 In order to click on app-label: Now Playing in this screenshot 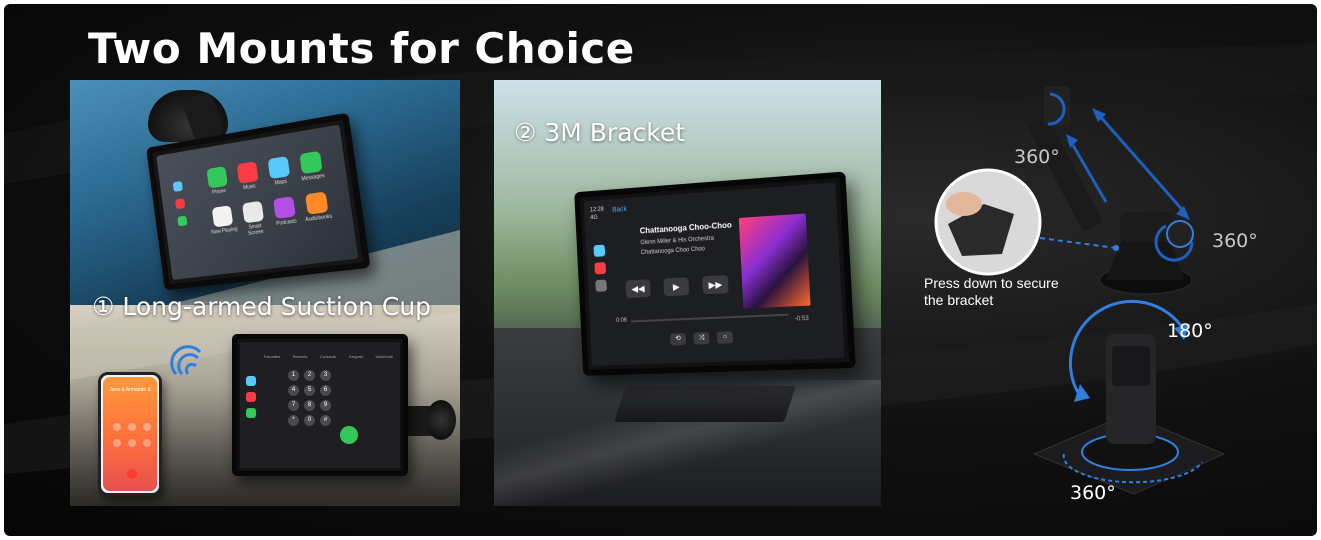, I will do `click(224, 231)`.